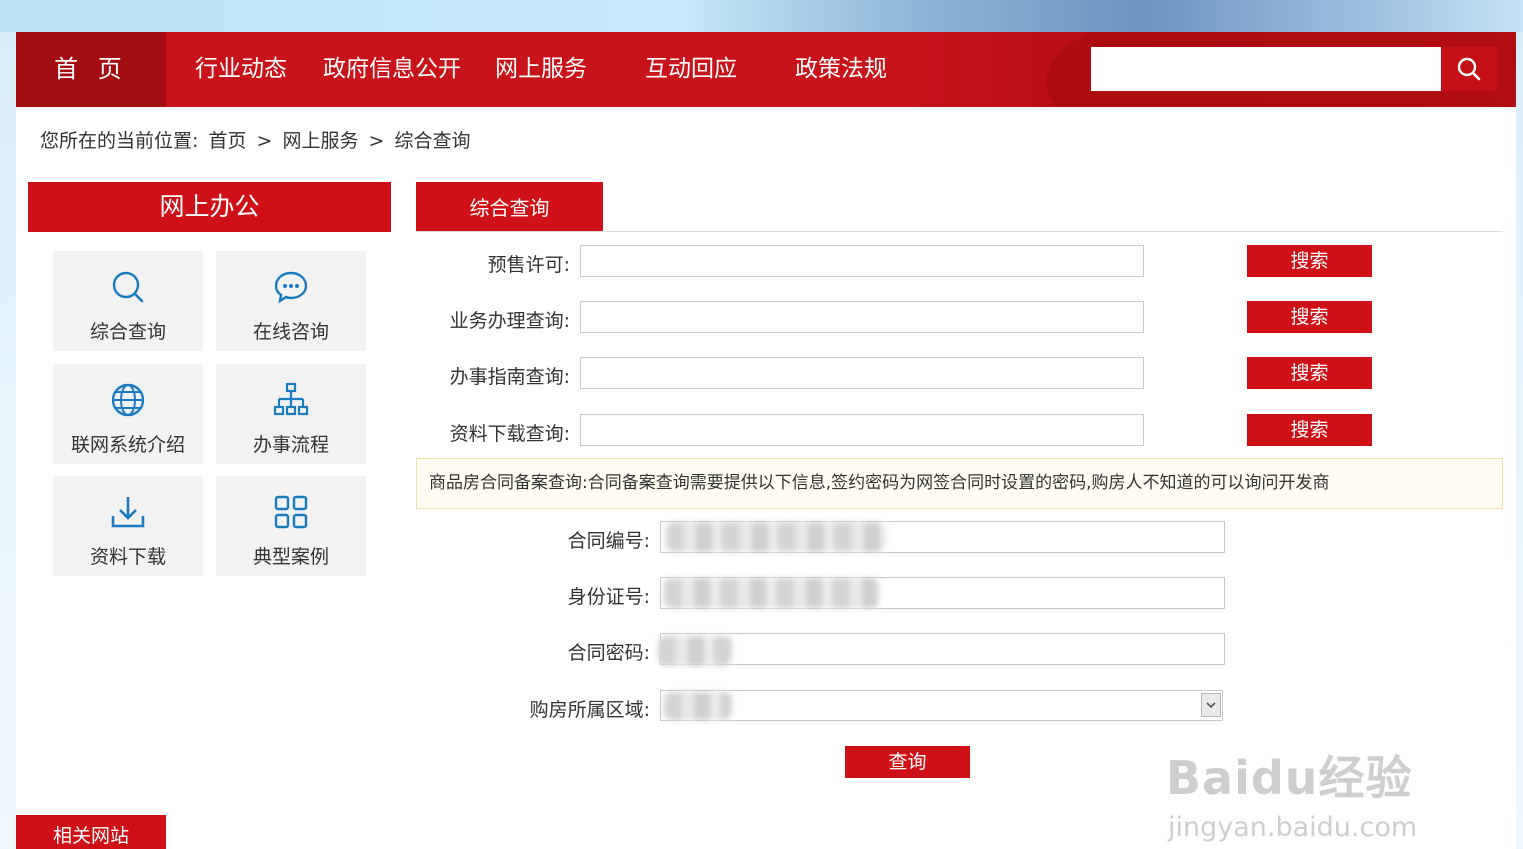 This screenshot has height=849, width=1523. What do you see at coordinates (1309, 430) in the screenshot?
I see `download-query-search-button: 搜索` at bounding box center [1309, 430].